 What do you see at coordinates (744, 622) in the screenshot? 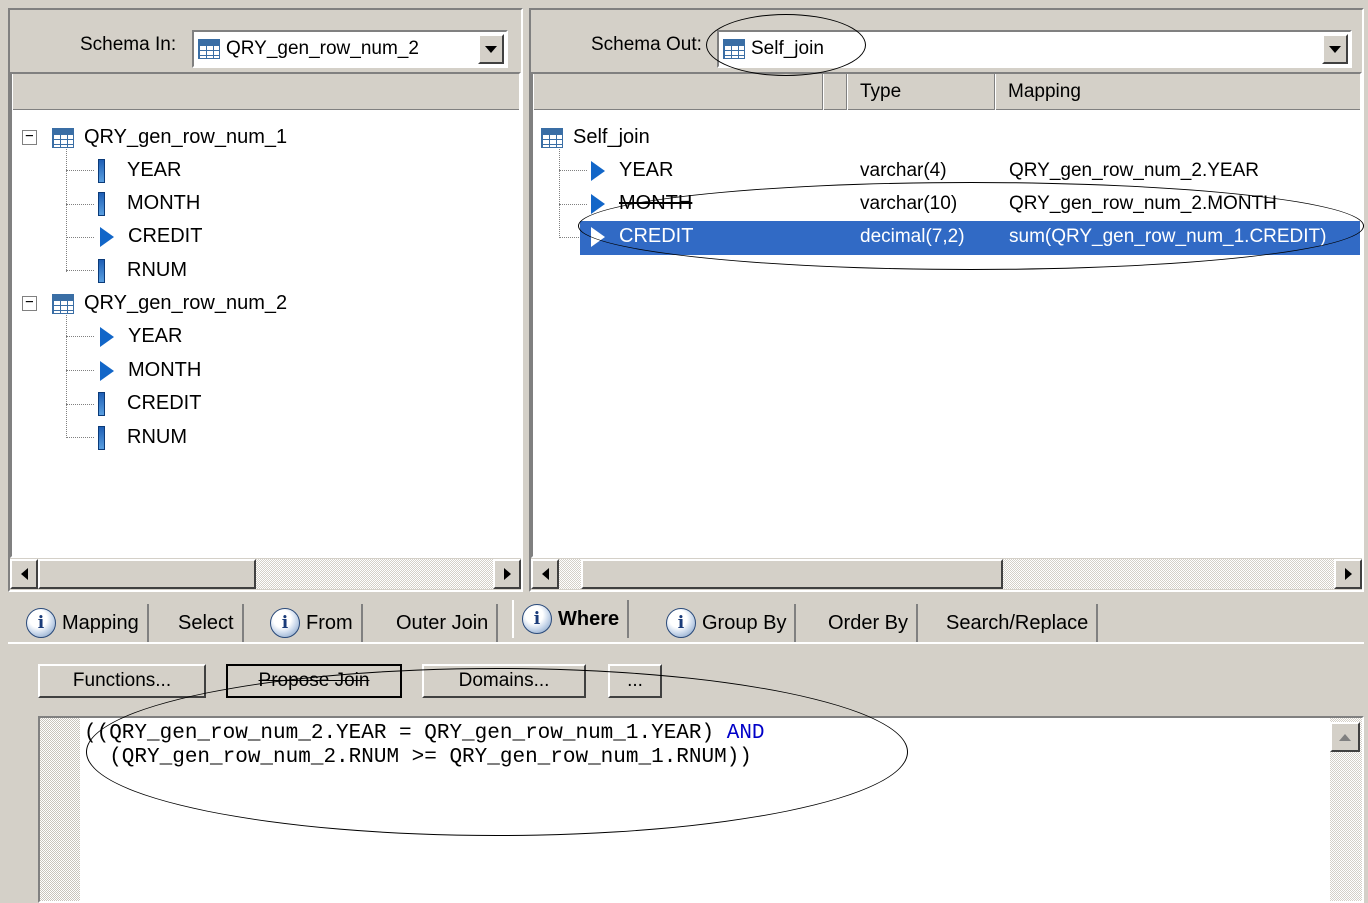
I see `tab-label: Group By` at bounding box center [744, 622].